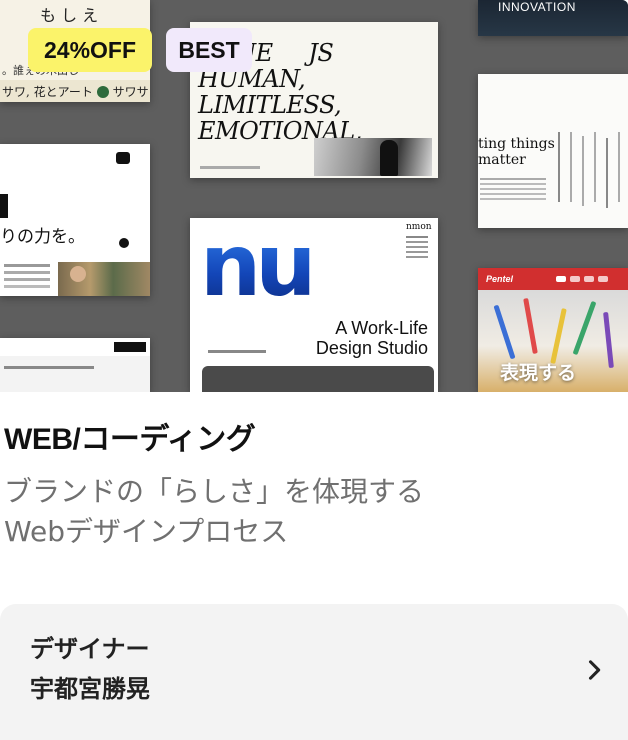 The width and height of the screenshot is (628, 740). Describe the element at coordinates (209, 50) in the screenshot. I see `best-badge: BEST` at that location.